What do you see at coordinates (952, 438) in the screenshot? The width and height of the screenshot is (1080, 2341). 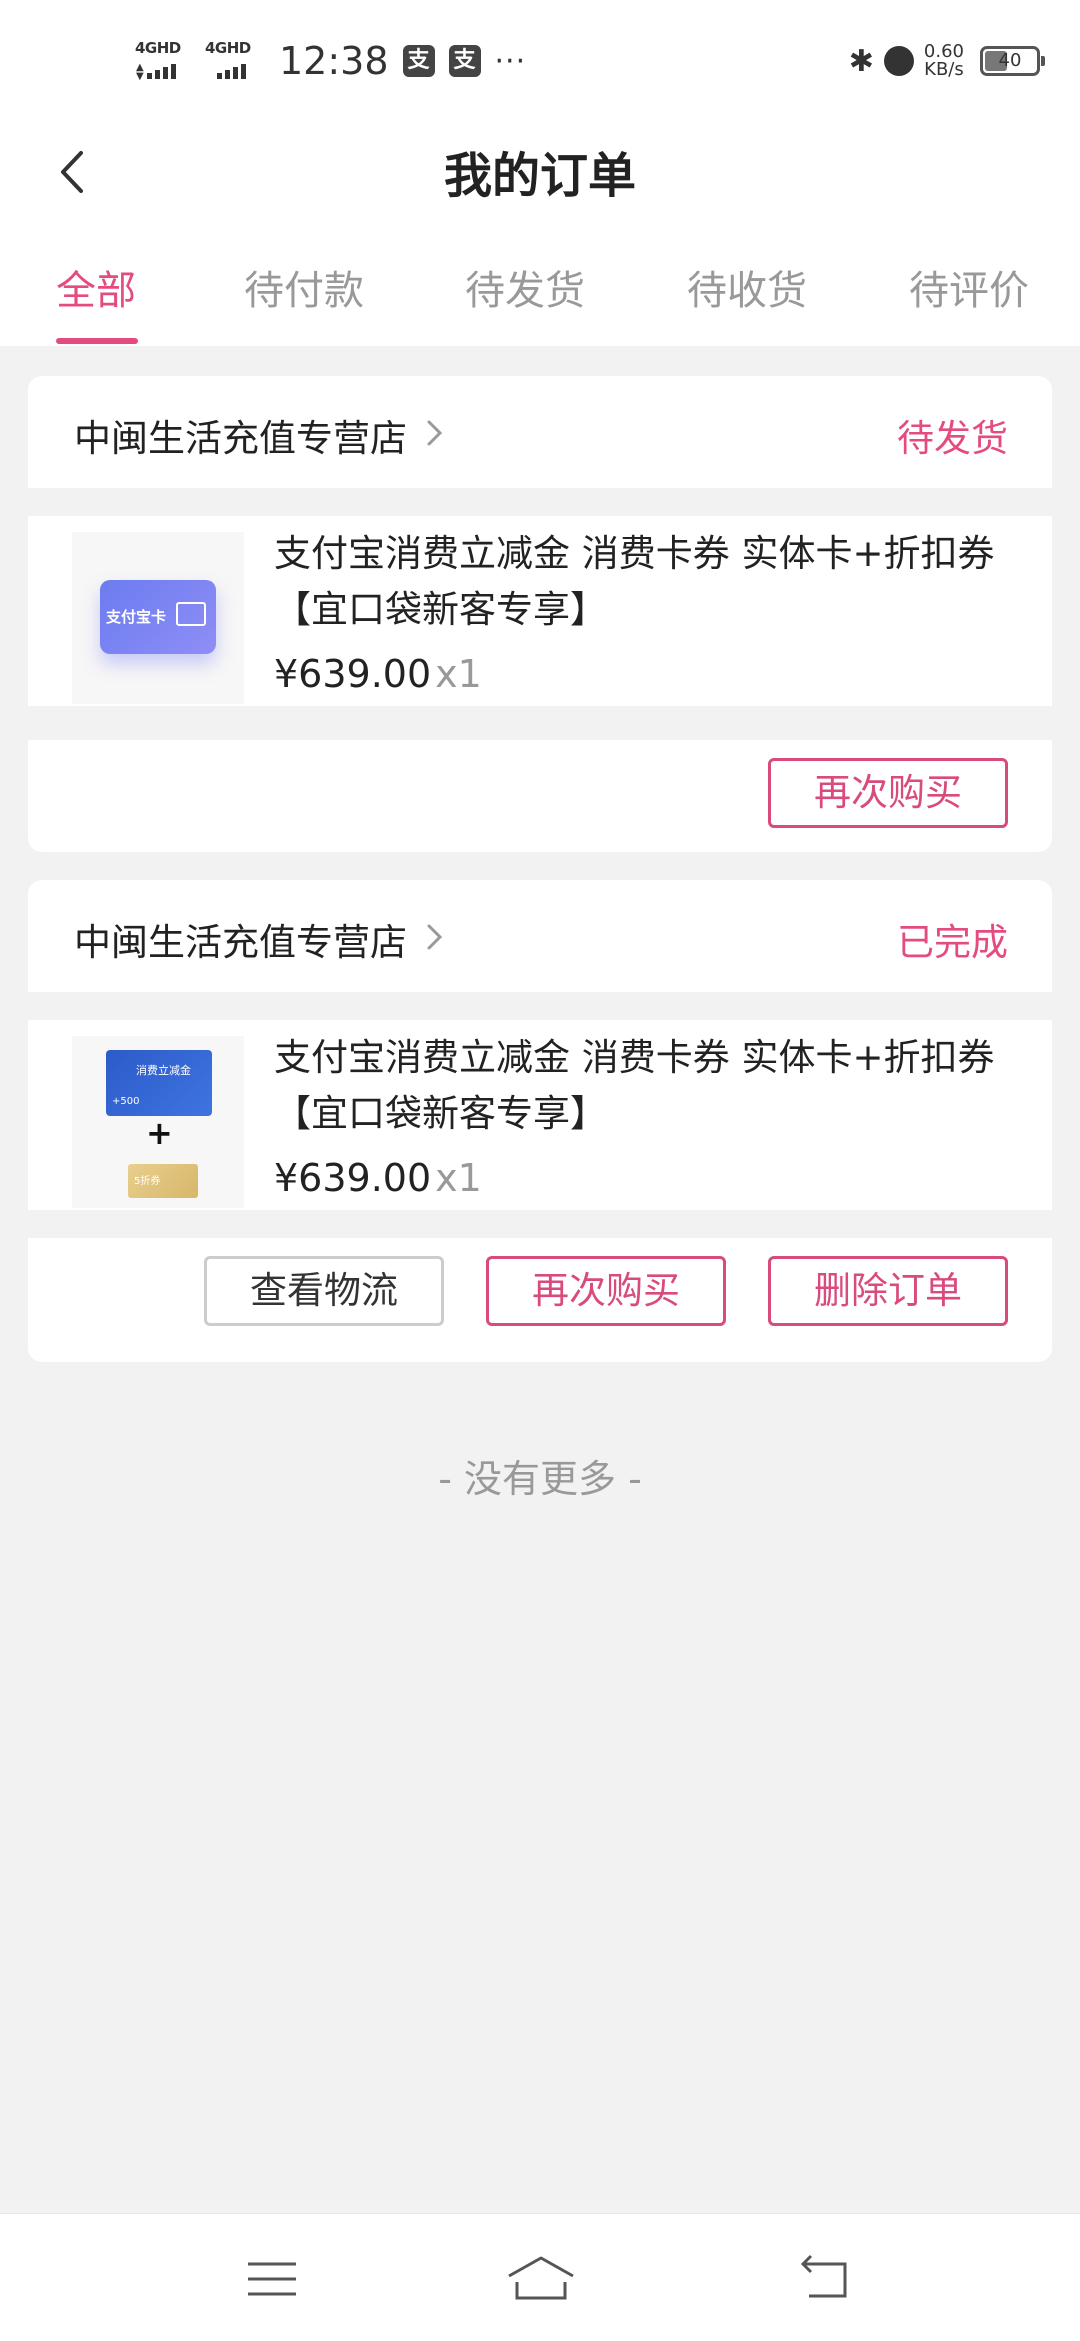 I see `order-status: 待发货` at bounding box center [952, 438].